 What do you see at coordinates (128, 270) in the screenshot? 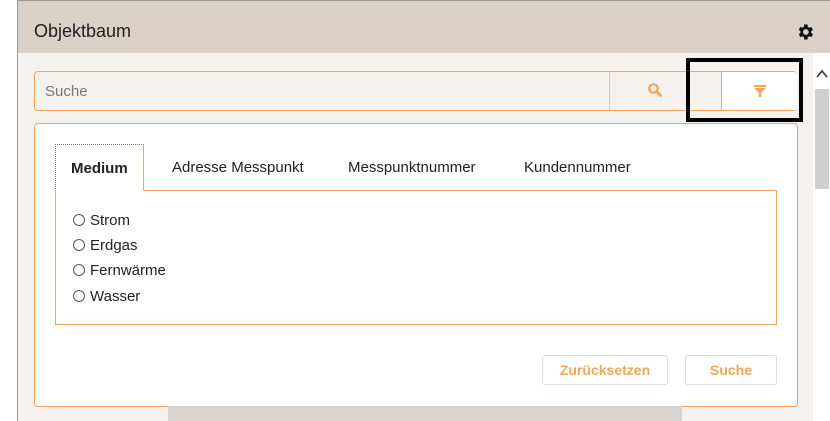
I see `radio-label: Fernwärme` at bounding box center [128, 270].